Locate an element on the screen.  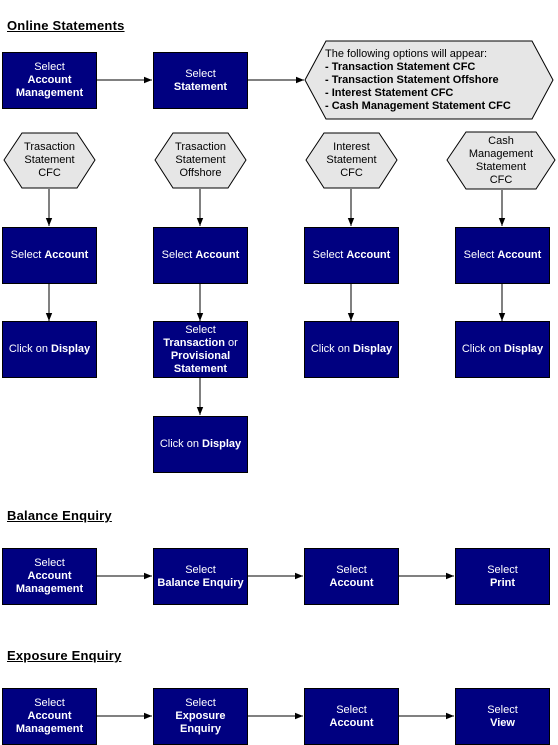
balance-step-2: Select Balance Enquiry is located at coordinates (200, 576).